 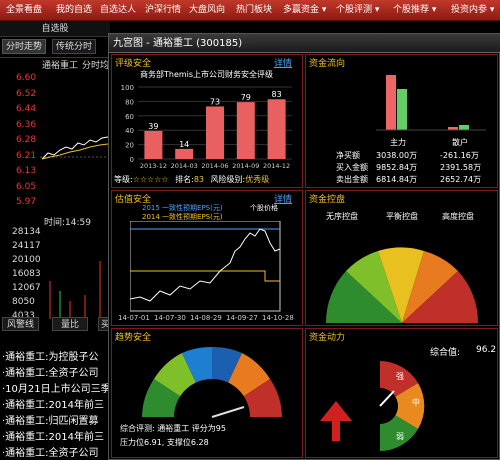 I want to click on panel-title: 资金动力, so click(x=327, y=338).